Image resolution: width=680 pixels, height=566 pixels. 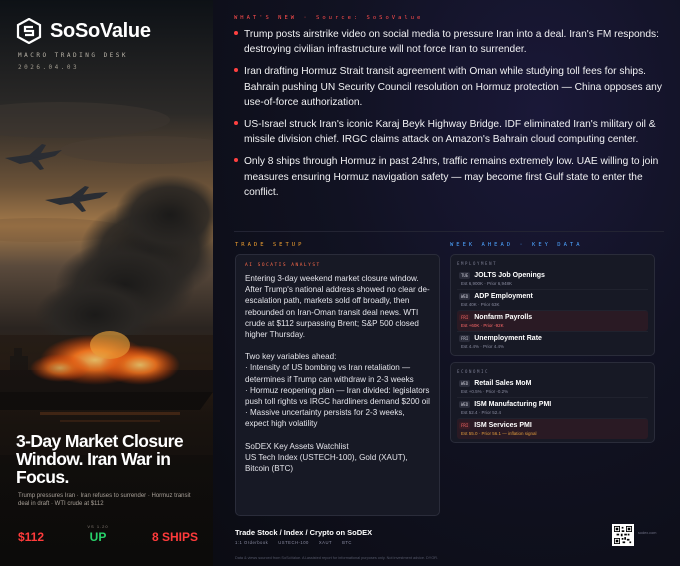 I want to click on watchlist-title: SoDEX Key Assets Watchlist, so click(x=297, y=446).